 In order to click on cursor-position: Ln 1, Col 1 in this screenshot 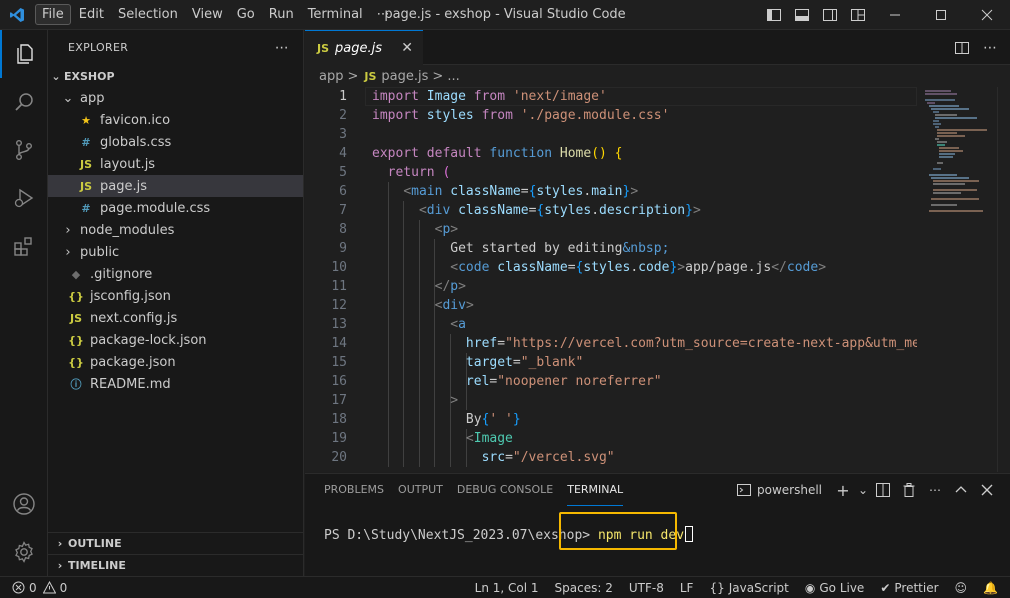, I will do `click(507, 588)`.